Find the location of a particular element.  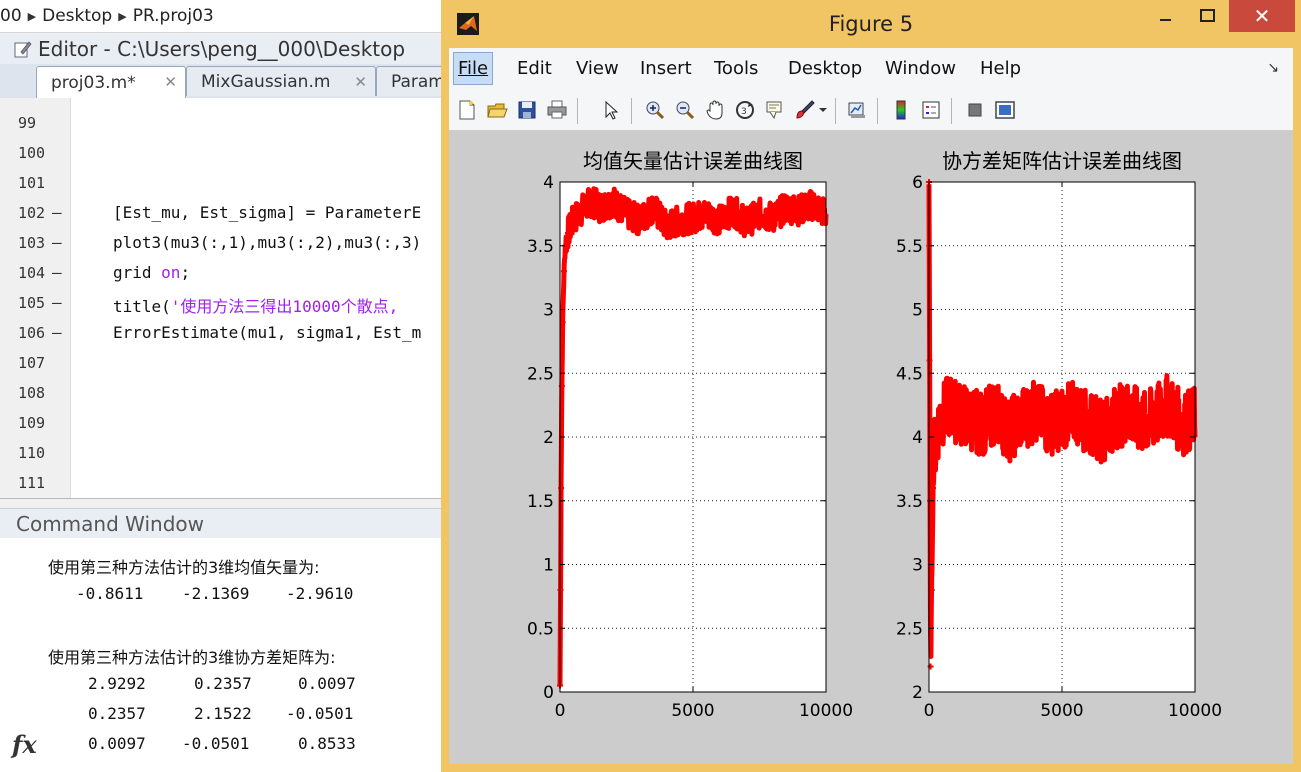

menu-window: Window is located at coordinates (920, 68).